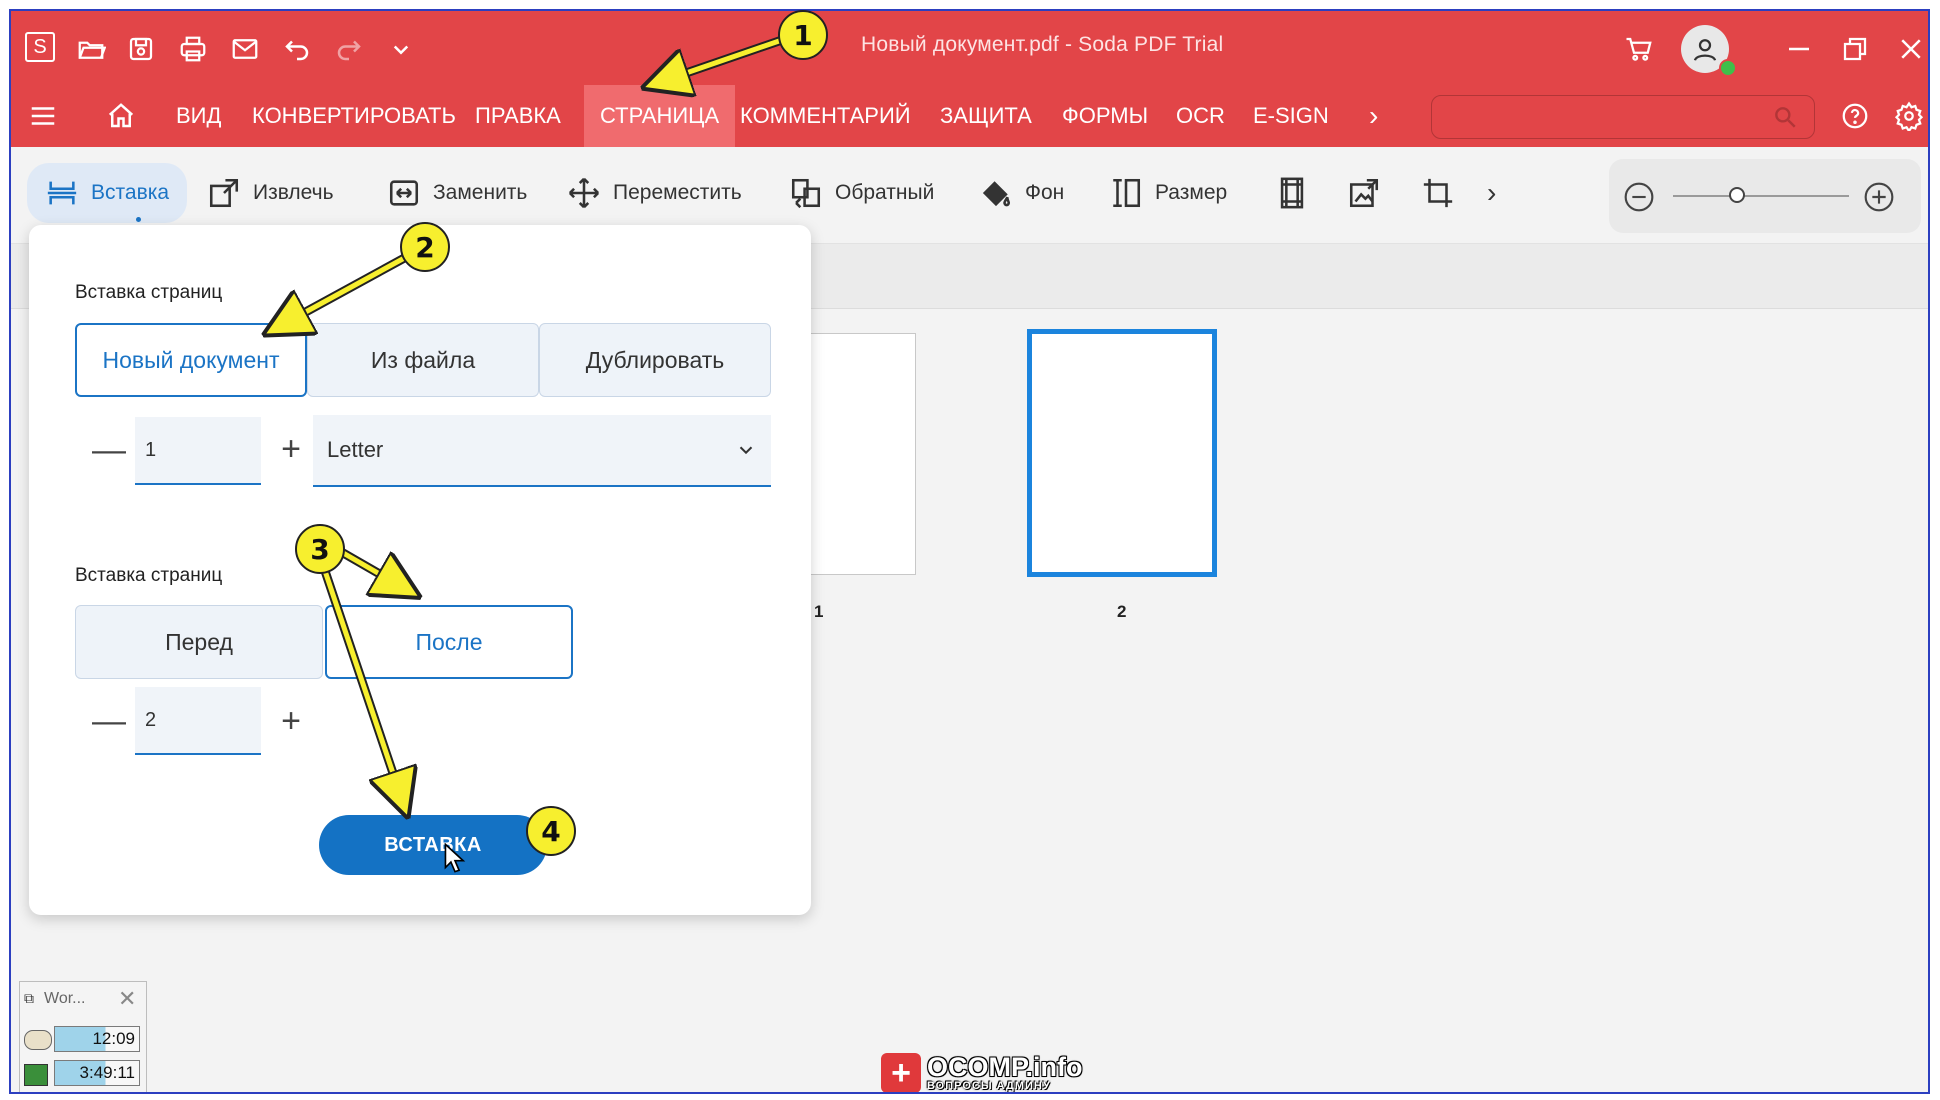 This screenshot has height=1100, width=1940. What do you see at coordinates (199, 642) in the screenshot?
I see `option-before: Перед` at bounding box center [199, 642].